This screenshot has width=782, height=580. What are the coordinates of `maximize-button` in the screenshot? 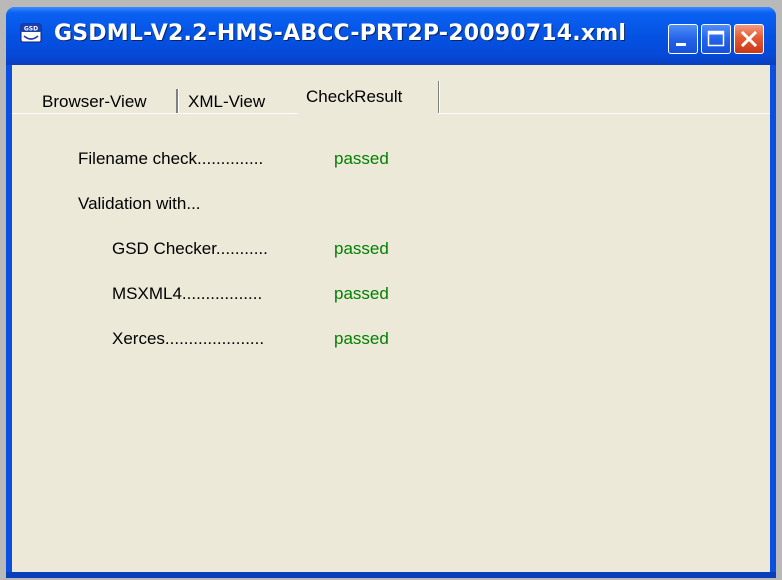 It's located at (716, 39).